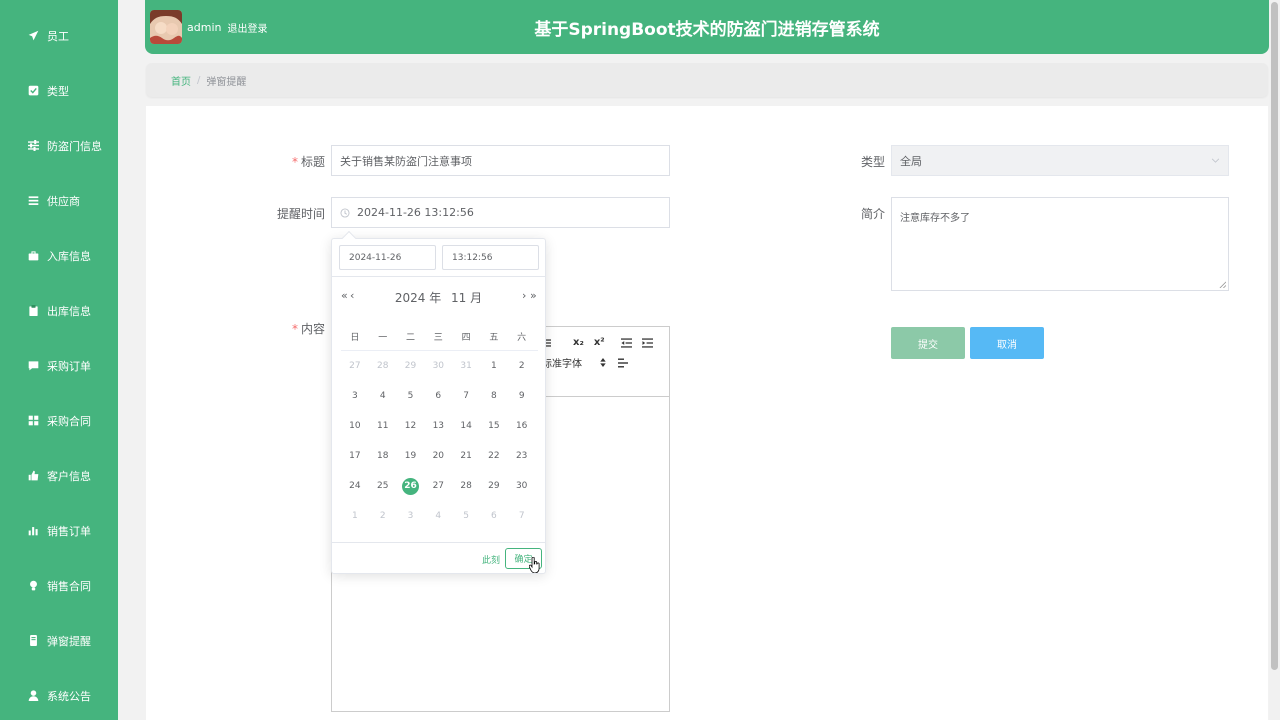 The image size is (1280, 720). What do you see at coordinates (438, 276) in the screenshot?
I see `picker-header-divider` at bounding box center [438, 276].